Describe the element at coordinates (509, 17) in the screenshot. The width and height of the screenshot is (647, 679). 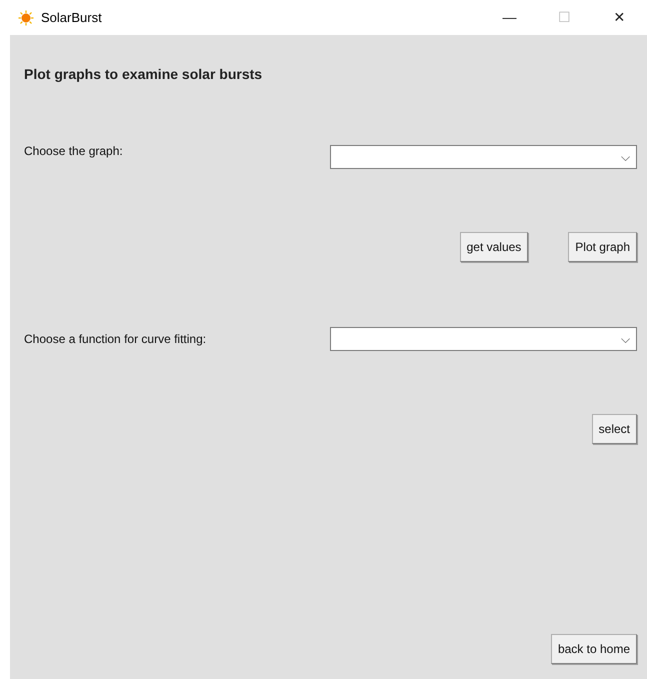
I see `minimize-button: —` at that location.